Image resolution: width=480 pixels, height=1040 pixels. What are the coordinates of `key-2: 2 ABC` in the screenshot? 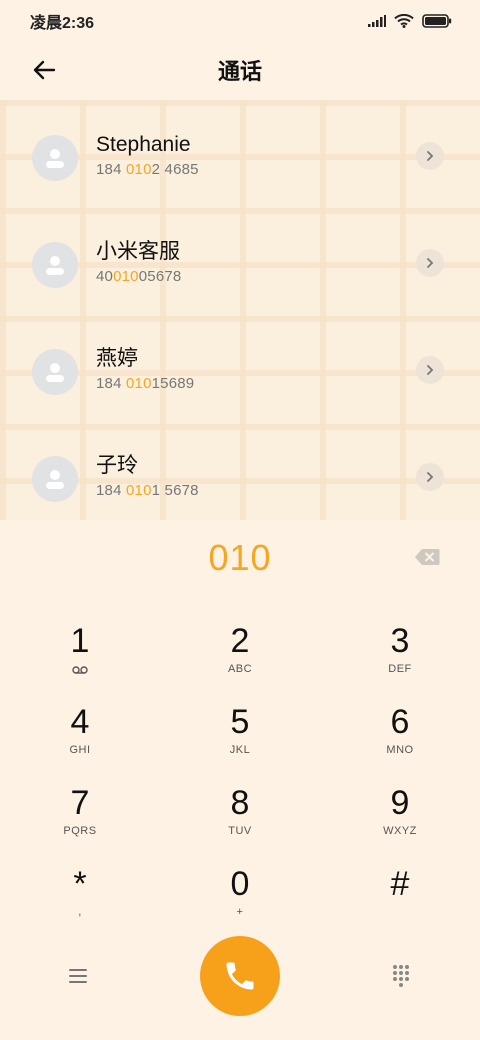 It's located at (240, 660).